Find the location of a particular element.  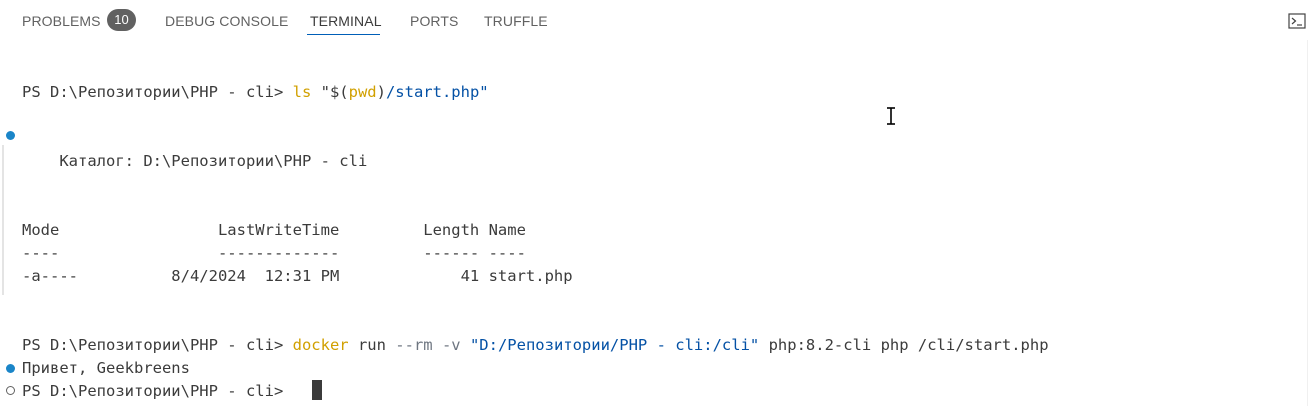

argument-tail: /start.php" is located at coordinates (437, 92).